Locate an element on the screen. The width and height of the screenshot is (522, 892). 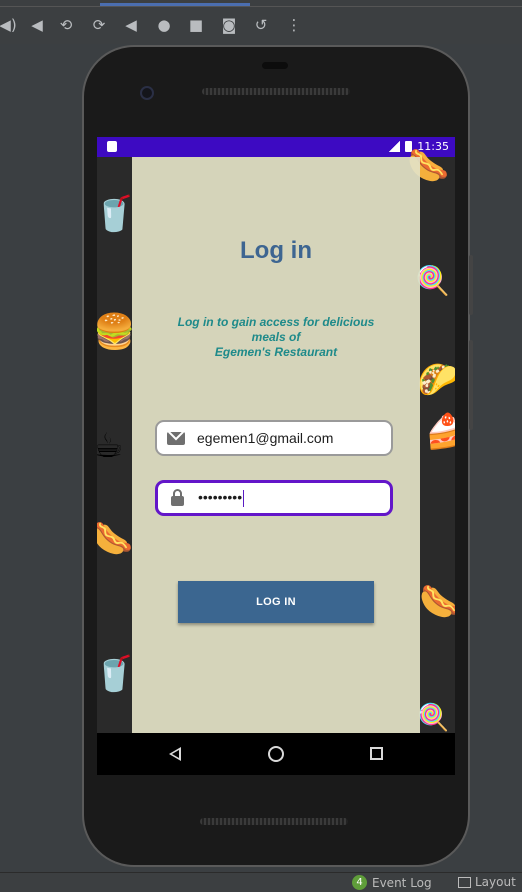
sd-card-icon is located at coordinates (112, 146).